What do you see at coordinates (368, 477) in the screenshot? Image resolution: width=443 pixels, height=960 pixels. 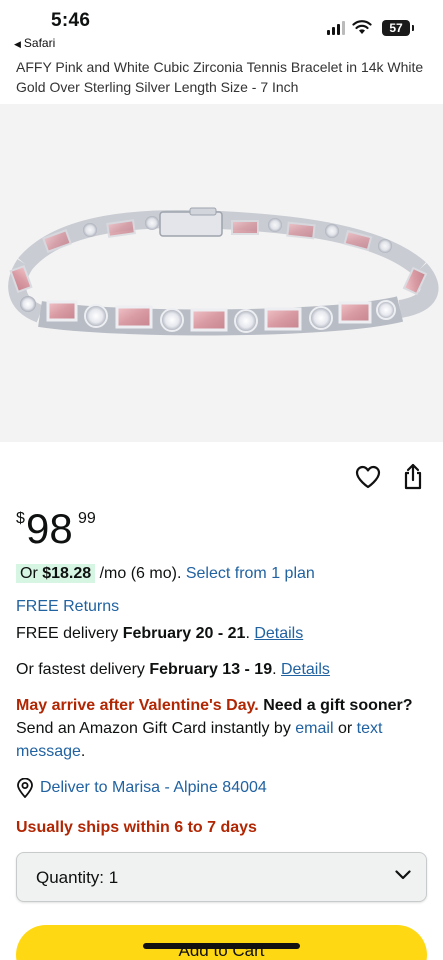 I see `heart-icon` at bounding box center [368, 477].